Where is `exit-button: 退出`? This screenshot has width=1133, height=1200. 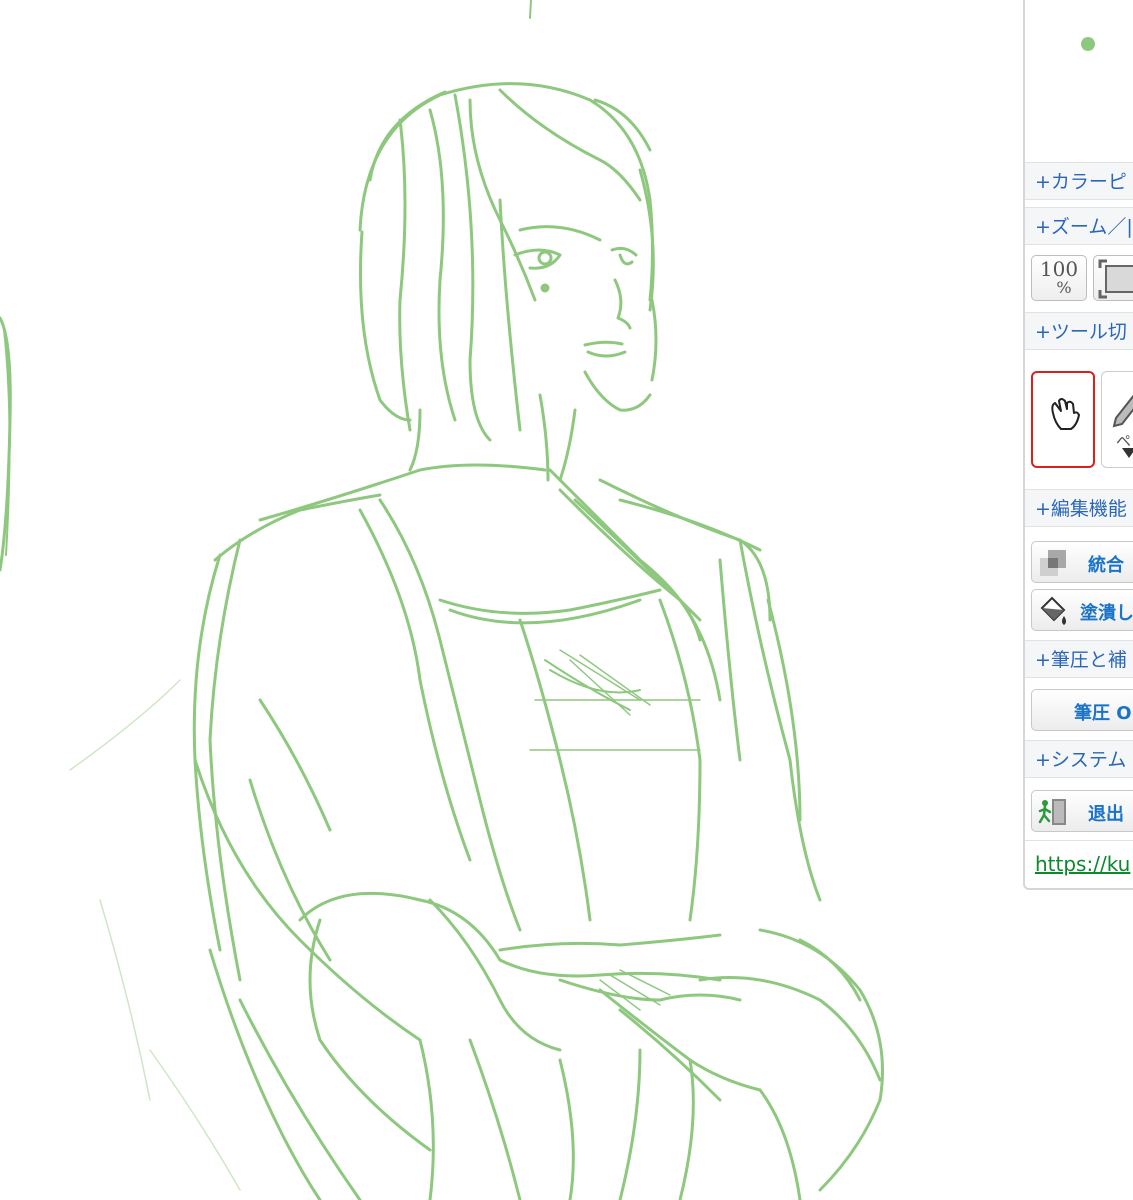
exit-button: 退出 is located at coordinates (1082, 811).